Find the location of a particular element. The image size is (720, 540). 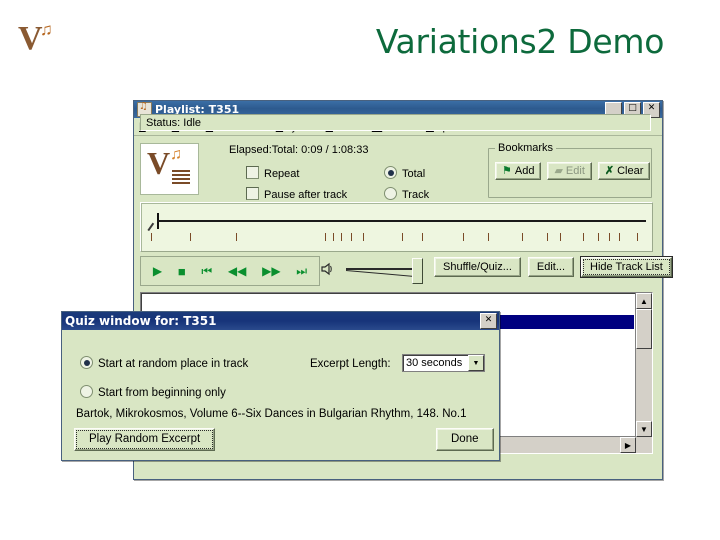

bookmark-edit-label: Edit is located at coordinates (575, 171).